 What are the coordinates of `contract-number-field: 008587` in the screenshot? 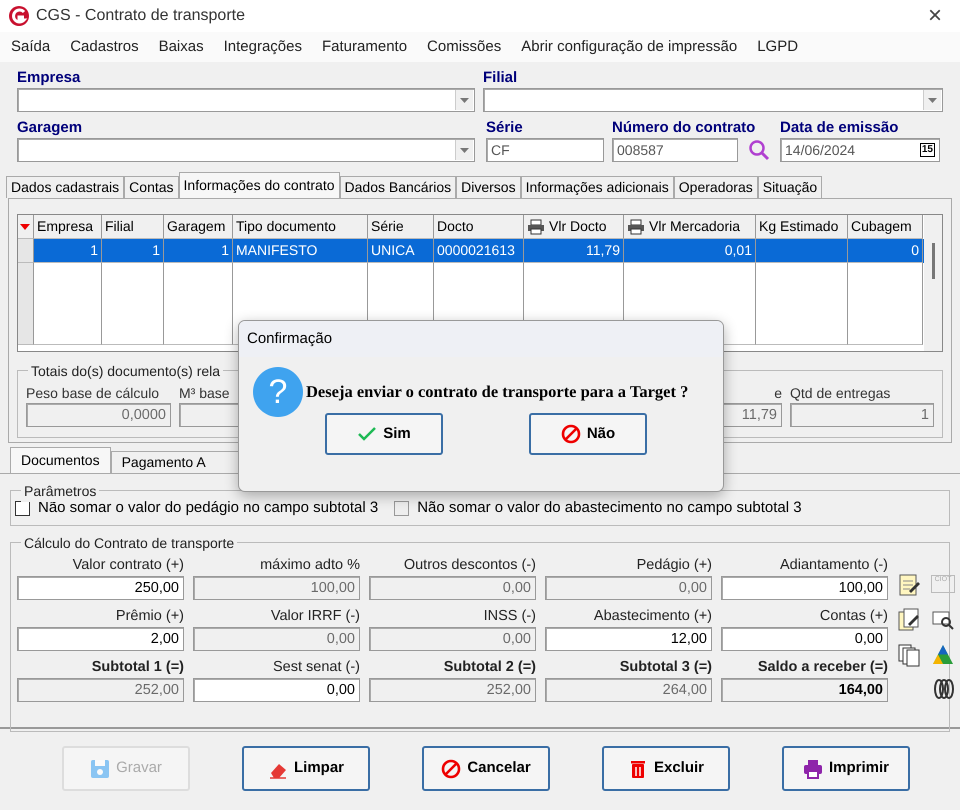 It's located at (675, 150).